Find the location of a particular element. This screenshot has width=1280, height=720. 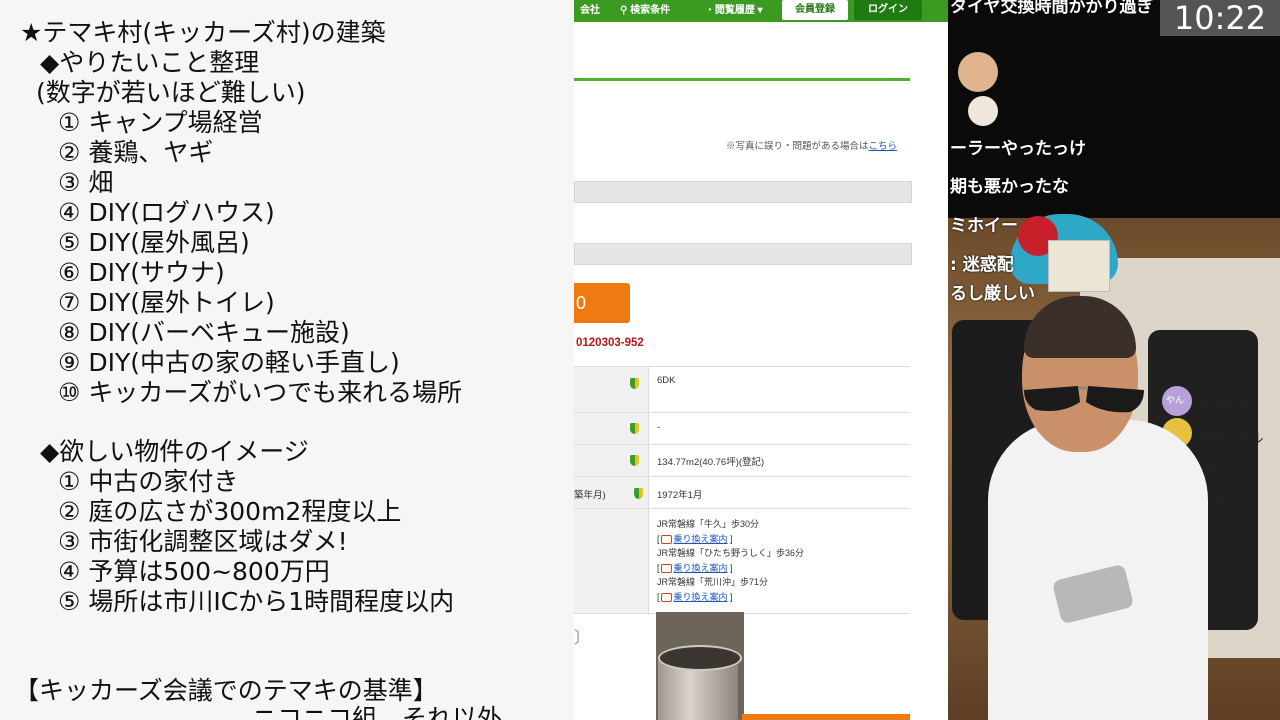

notes-item: ⑤ DIY(屋外風呂) is located at coordinates (154, 242).